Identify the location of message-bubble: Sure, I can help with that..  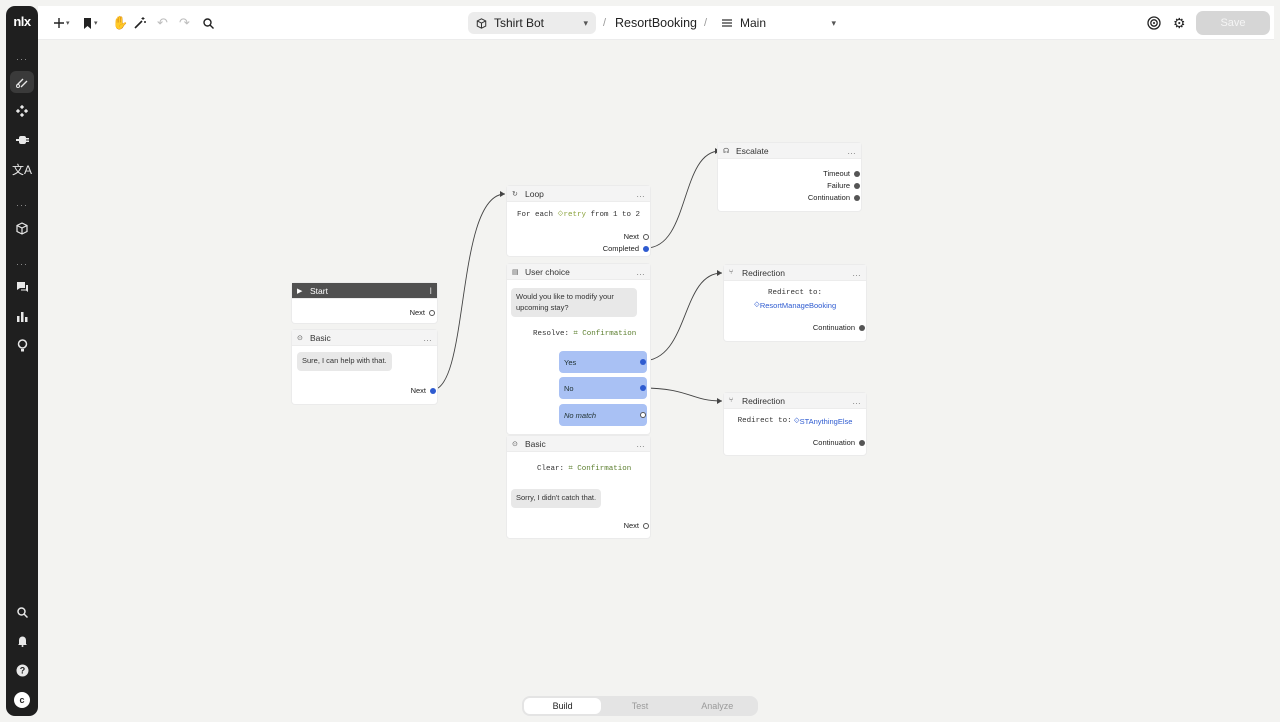
(344, 361).